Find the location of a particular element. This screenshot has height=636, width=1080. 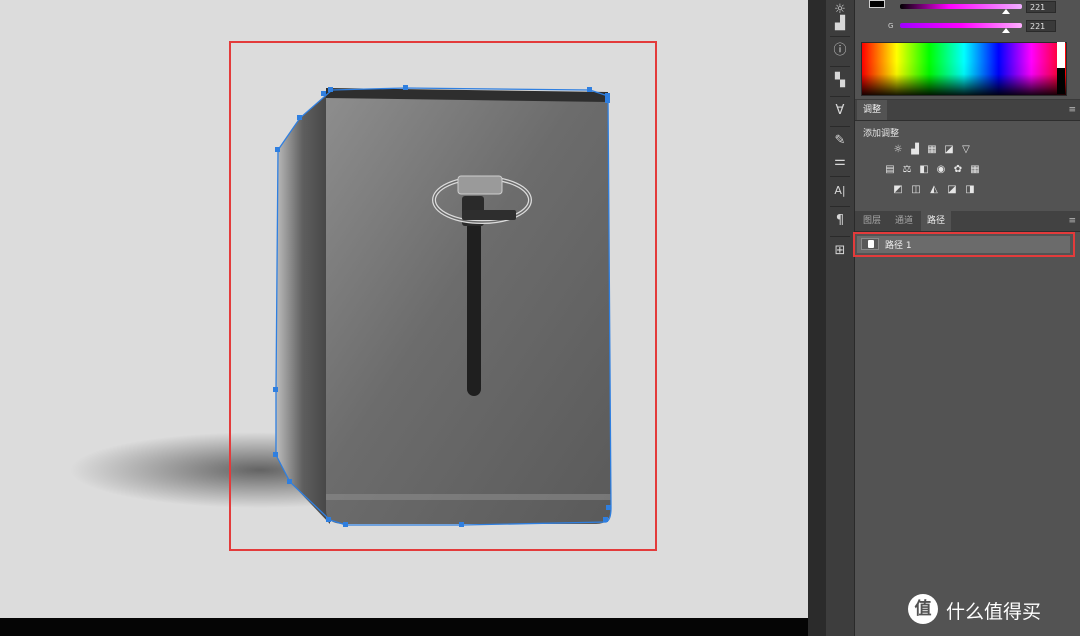

color-slider-r: 221 is located at coordinates (967, 10).